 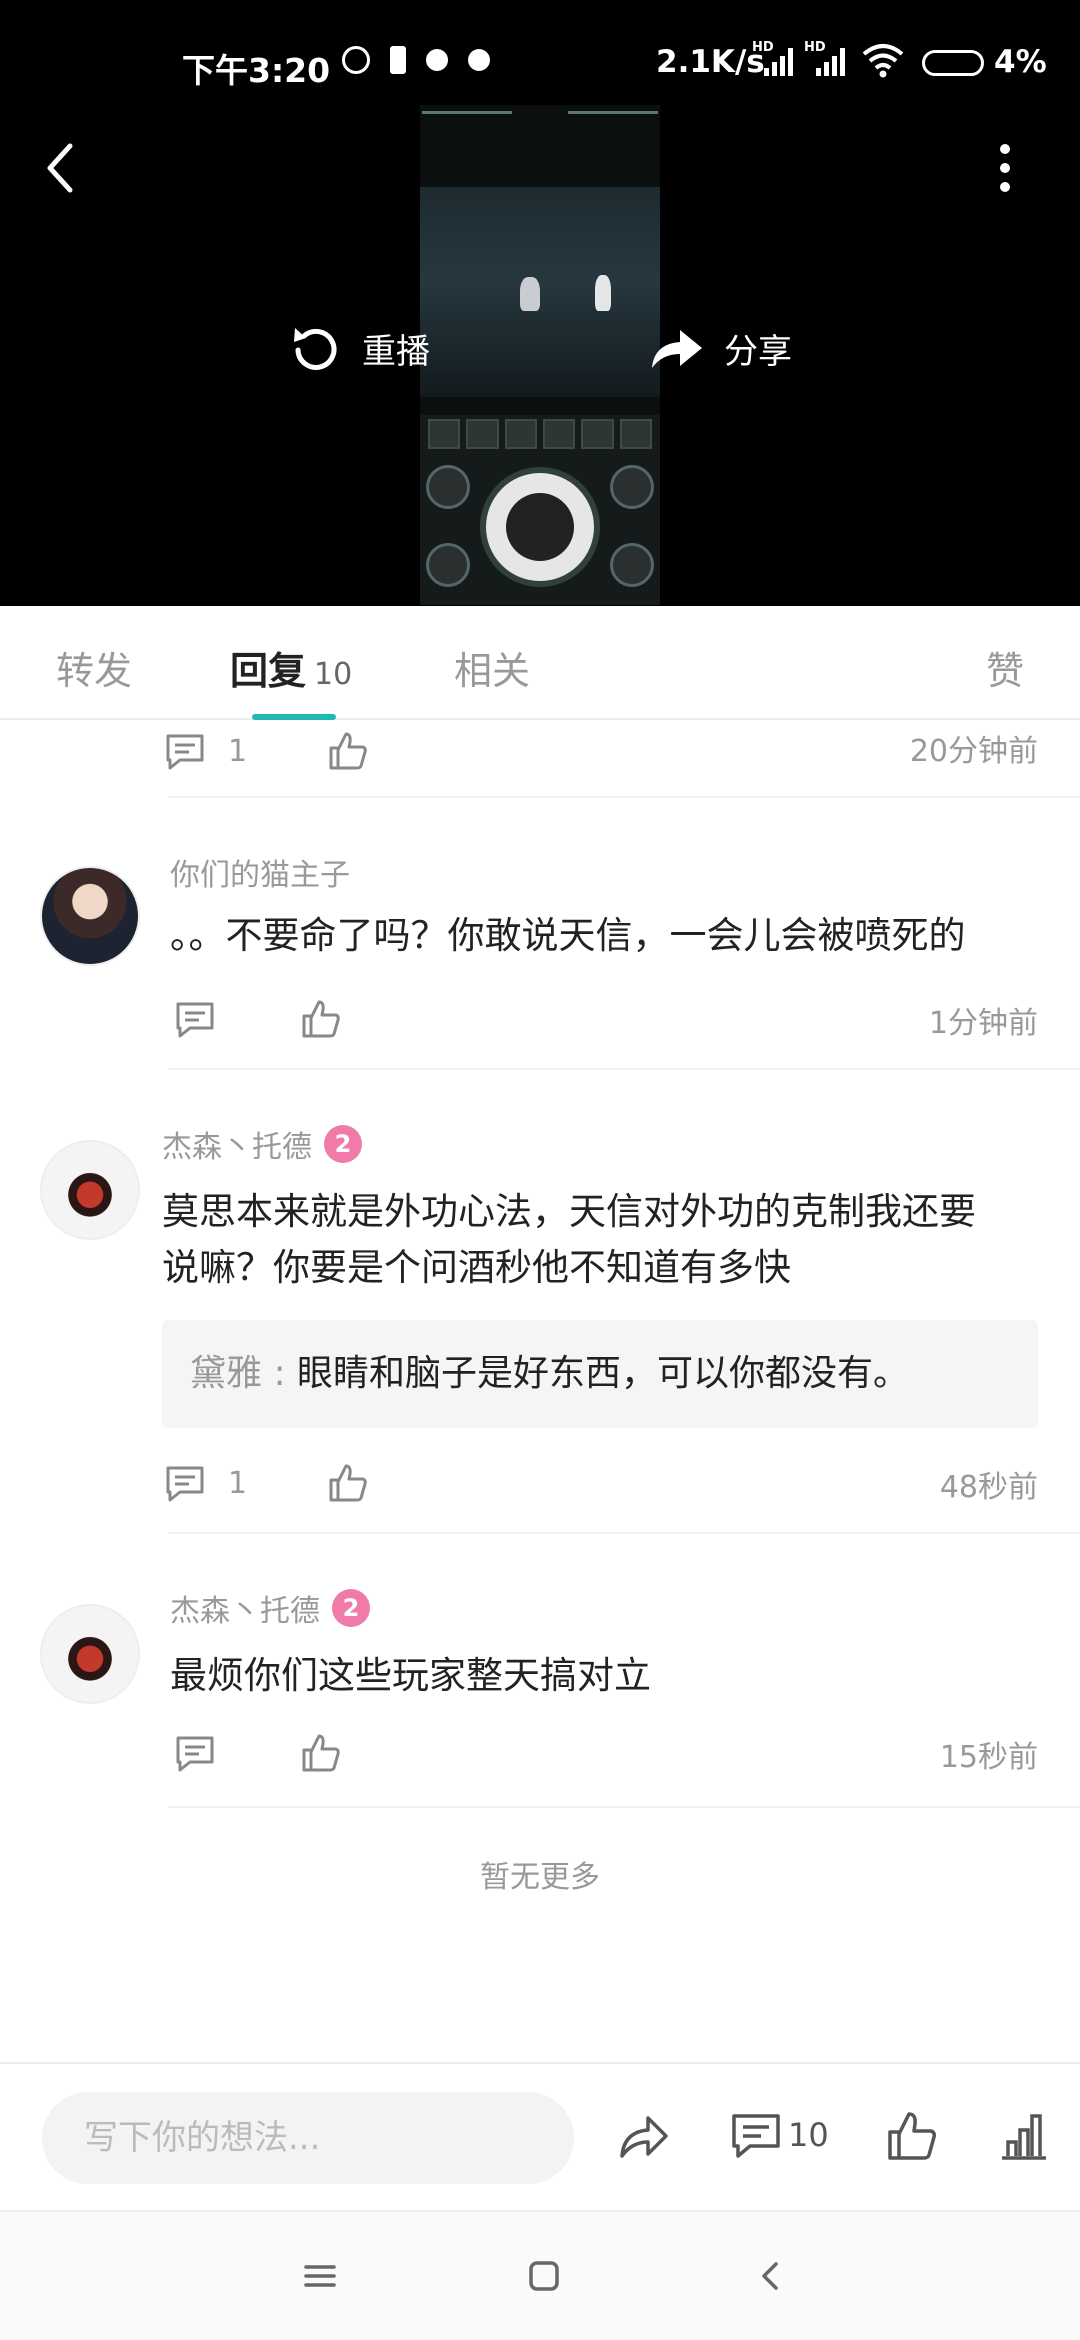 What do you see at coordinates (988, 1487) in the screenshot?
I see `comment-time: 48秒前` at bounding box center [988, 1487].